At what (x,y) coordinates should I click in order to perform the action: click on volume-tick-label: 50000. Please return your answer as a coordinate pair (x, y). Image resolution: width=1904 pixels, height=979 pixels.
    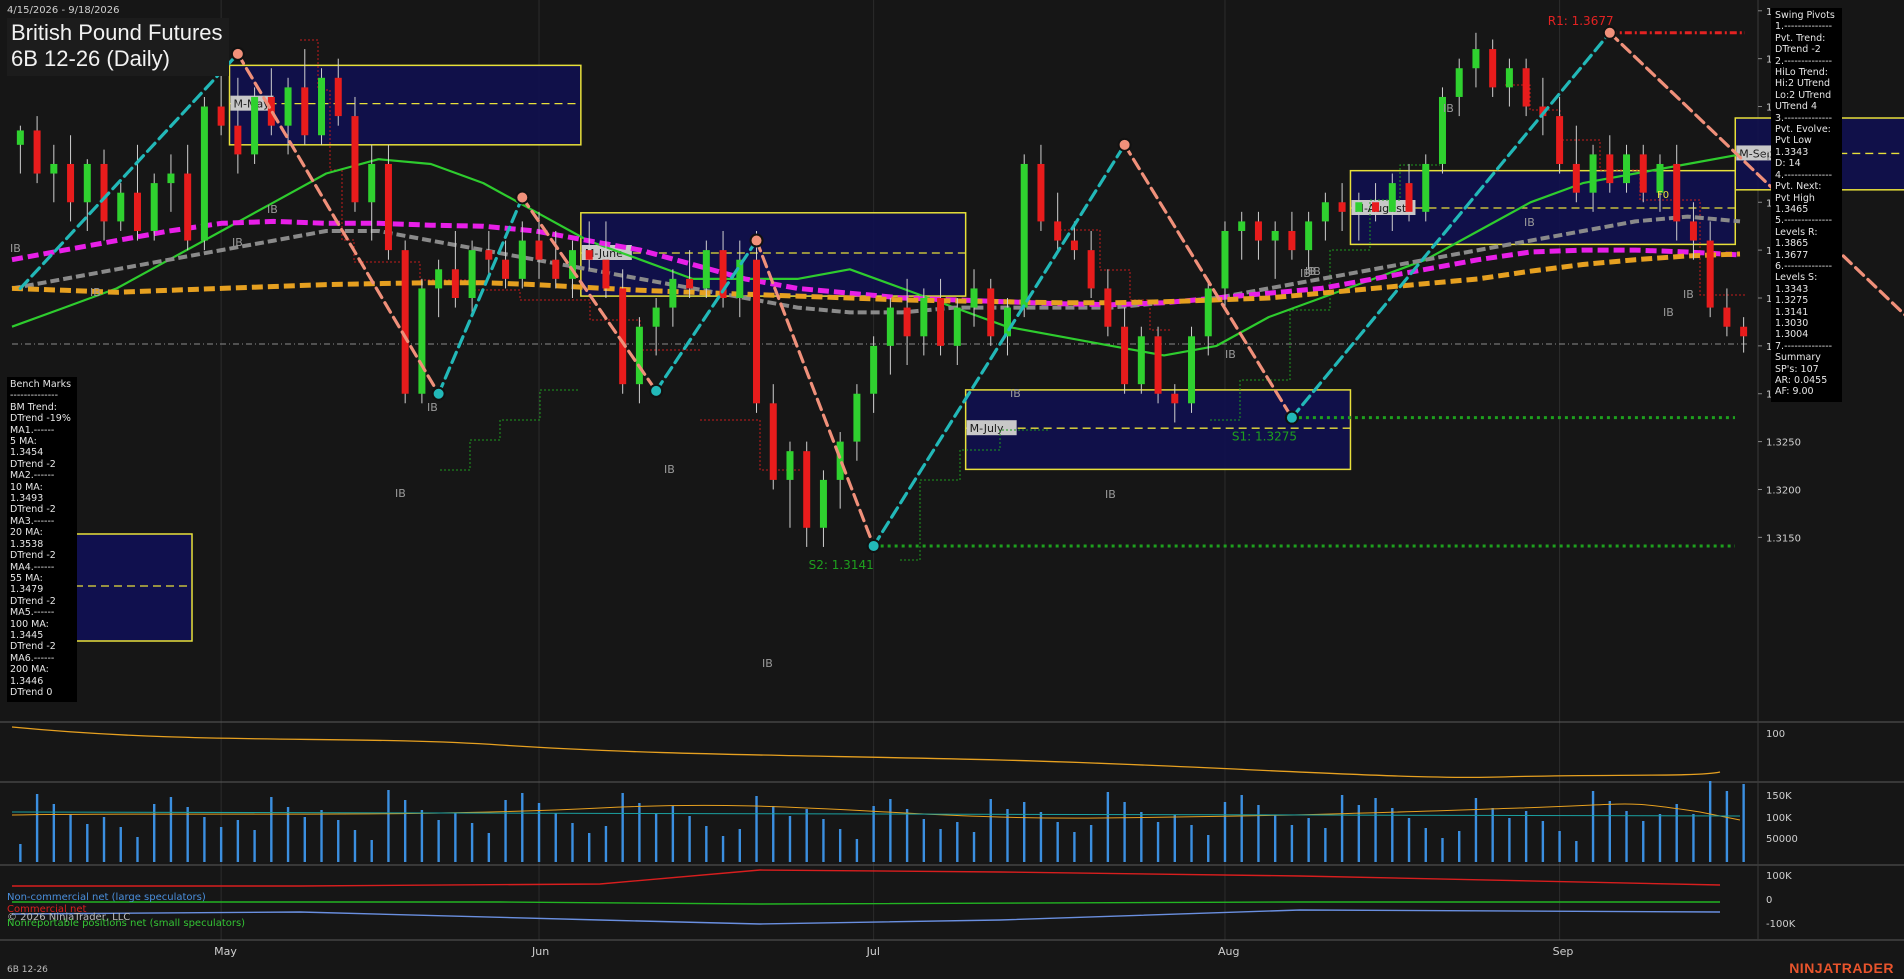
    Looking at the image, I should click on (1782, 839).